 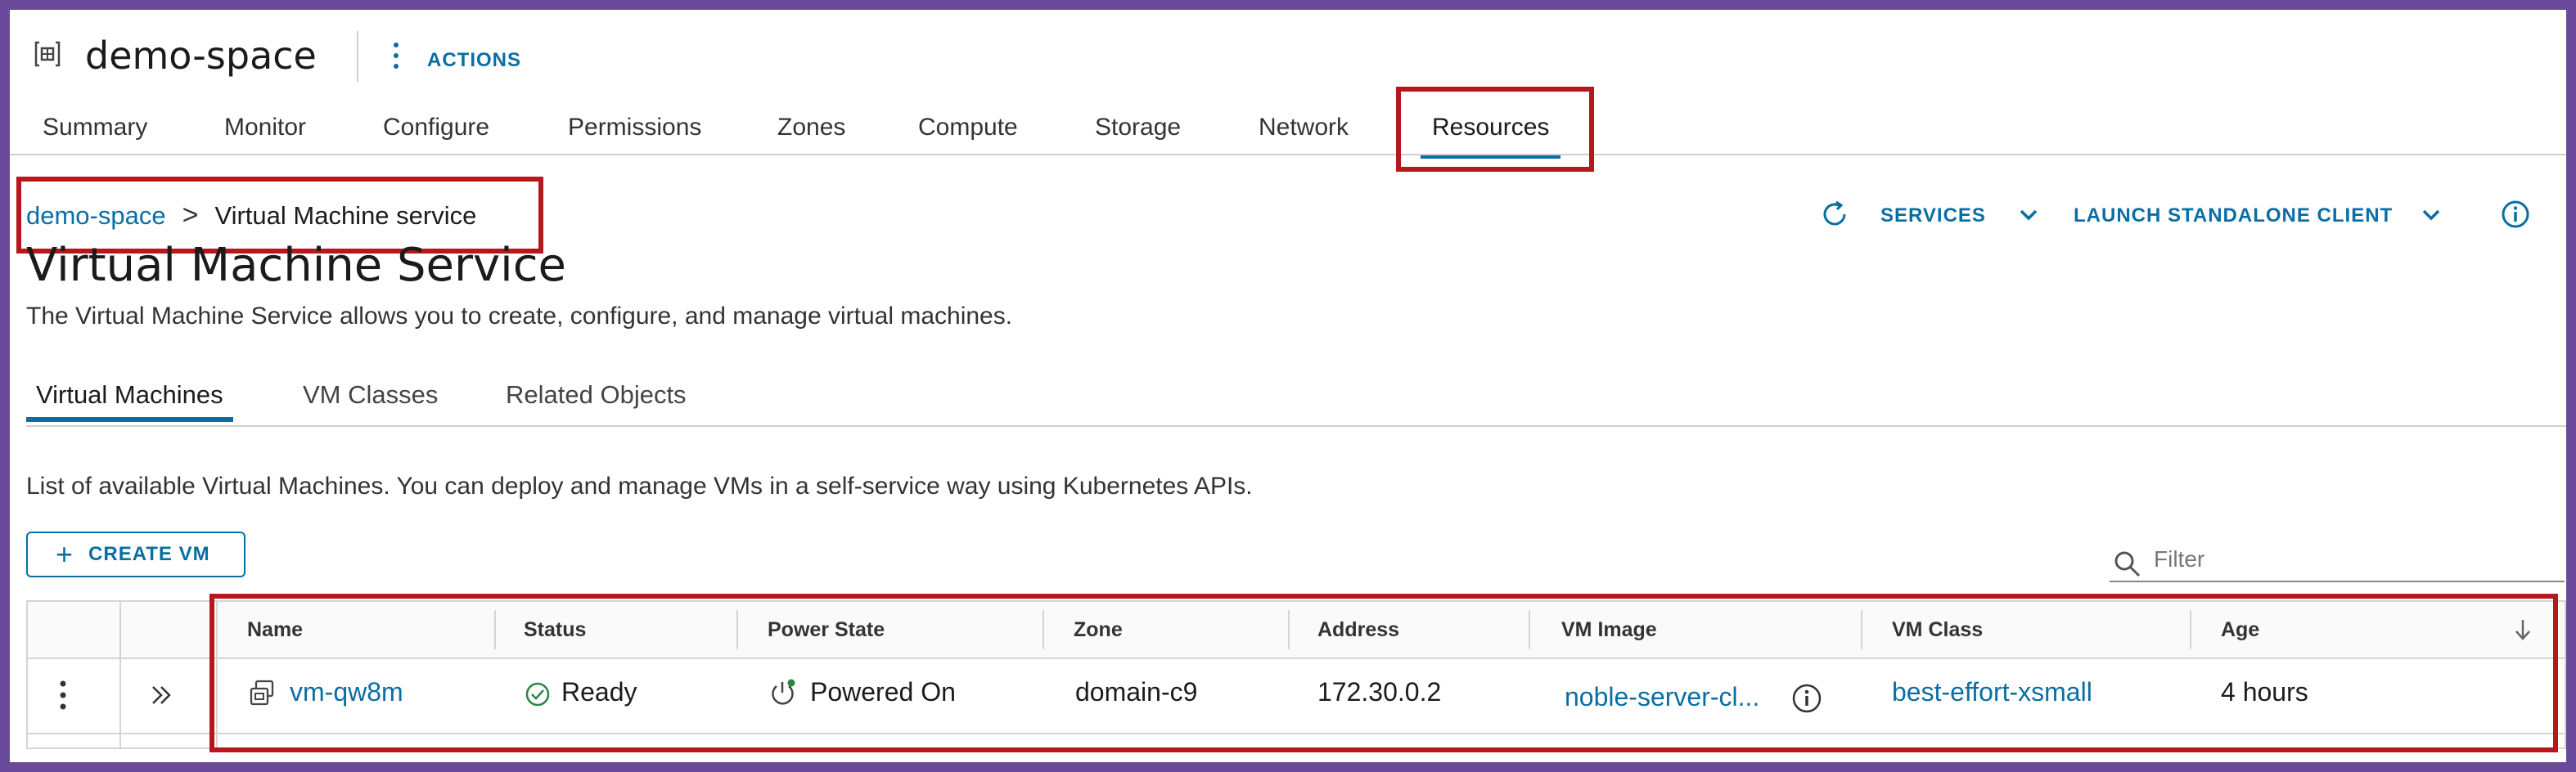 I want to click on page-title: Virtual Machine Service, so click(x=296, y=265).